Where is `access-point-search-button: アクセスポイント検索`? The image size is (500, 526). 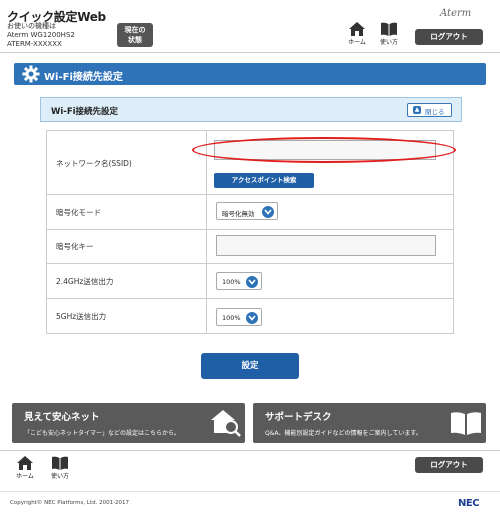
access-point-search-button: アクセスポイント検索 is located at coordinates (264, 180).